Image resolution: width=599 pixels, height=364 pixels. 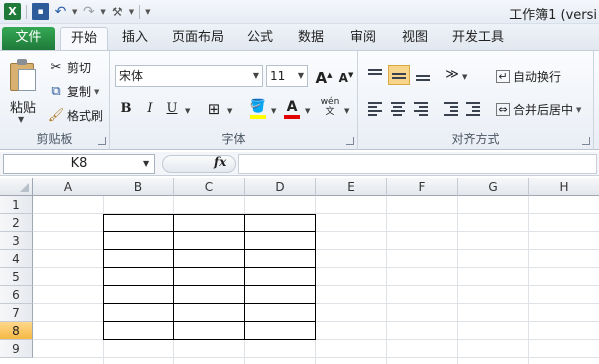 What do you see at coordinates (214, 109) in the screenshot?
I see `borders-icon: ⊞` at bounding box center [214, 109].